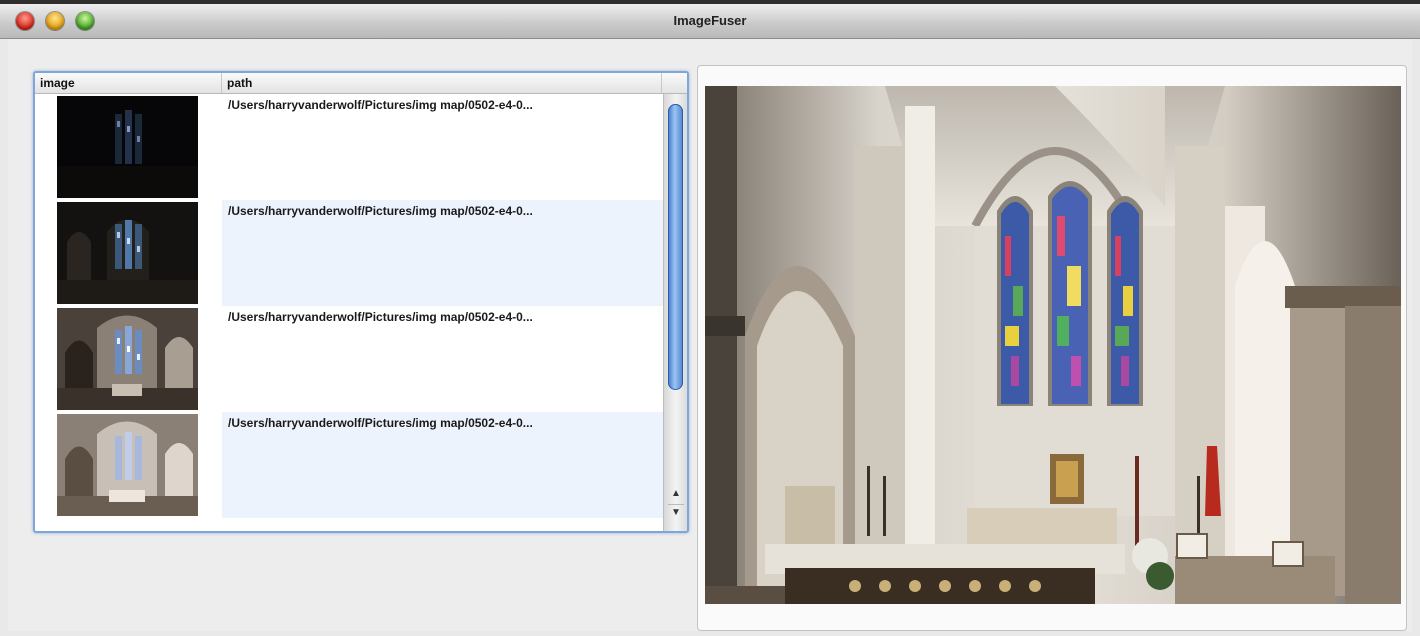 The width and height of the screenshot is (1420, 636). What do you see at coordinates (442, 83) in the screenshot?
I see `column-header-path: path` at bounding box center [442, 83].